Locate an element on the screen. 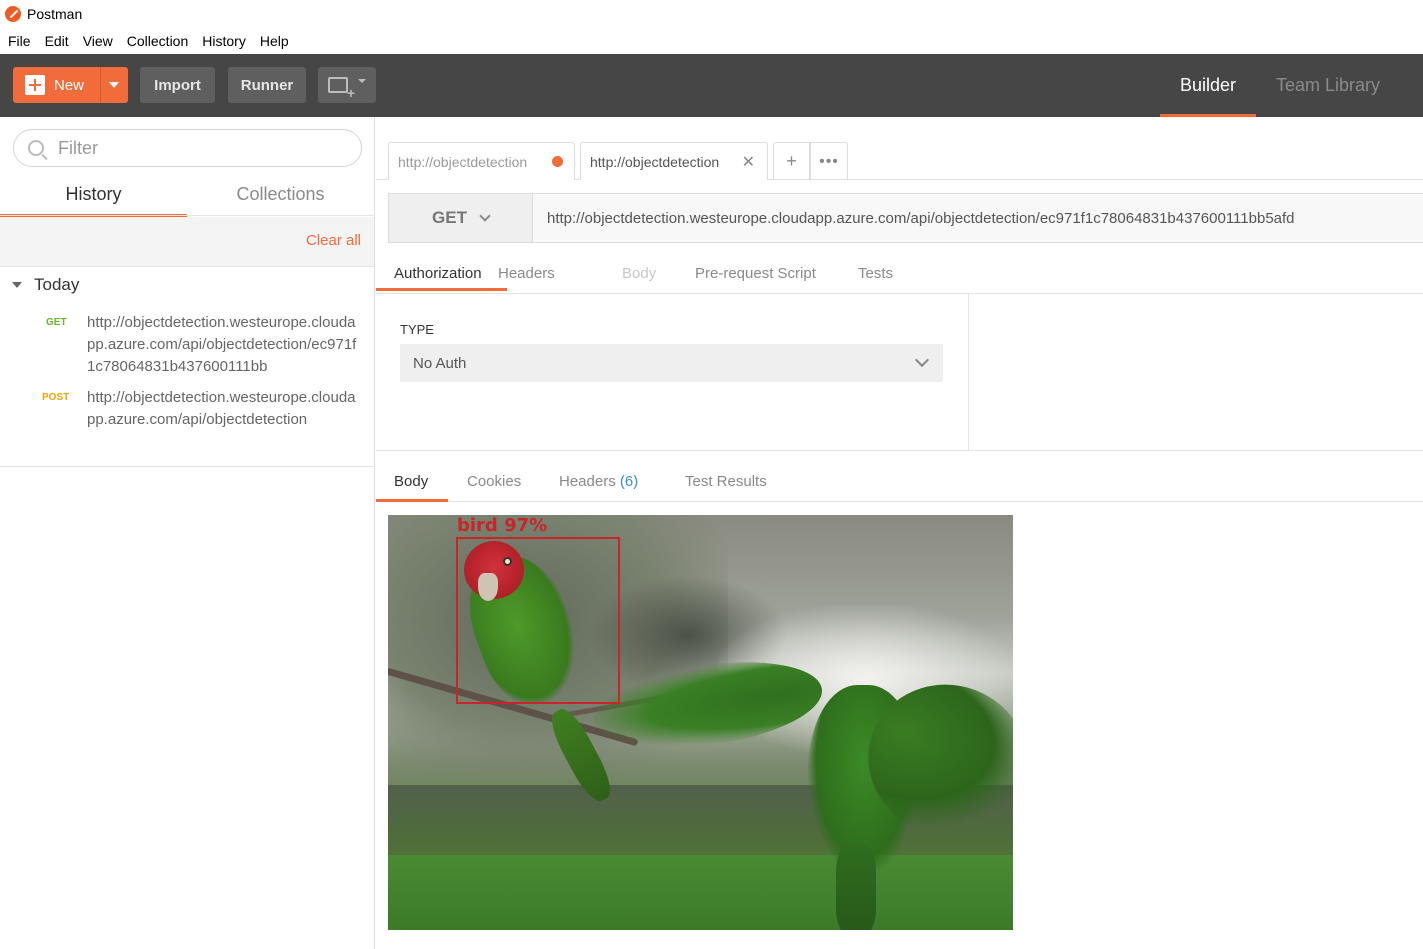  new-window-icon is located at coordinates (341, 89).